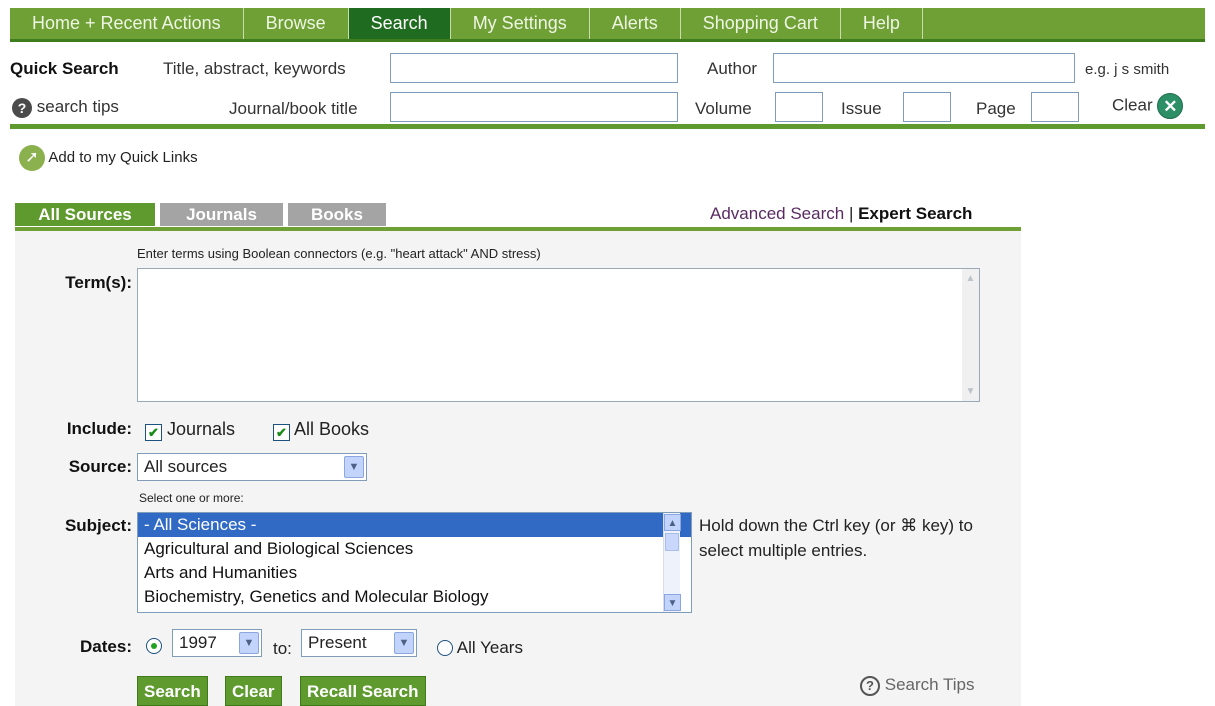 The height and width of the screenshot is (706, 1215). Describe the element at coordinates (1064, 23) in the screenshot. I see `nav-filler` at that location.